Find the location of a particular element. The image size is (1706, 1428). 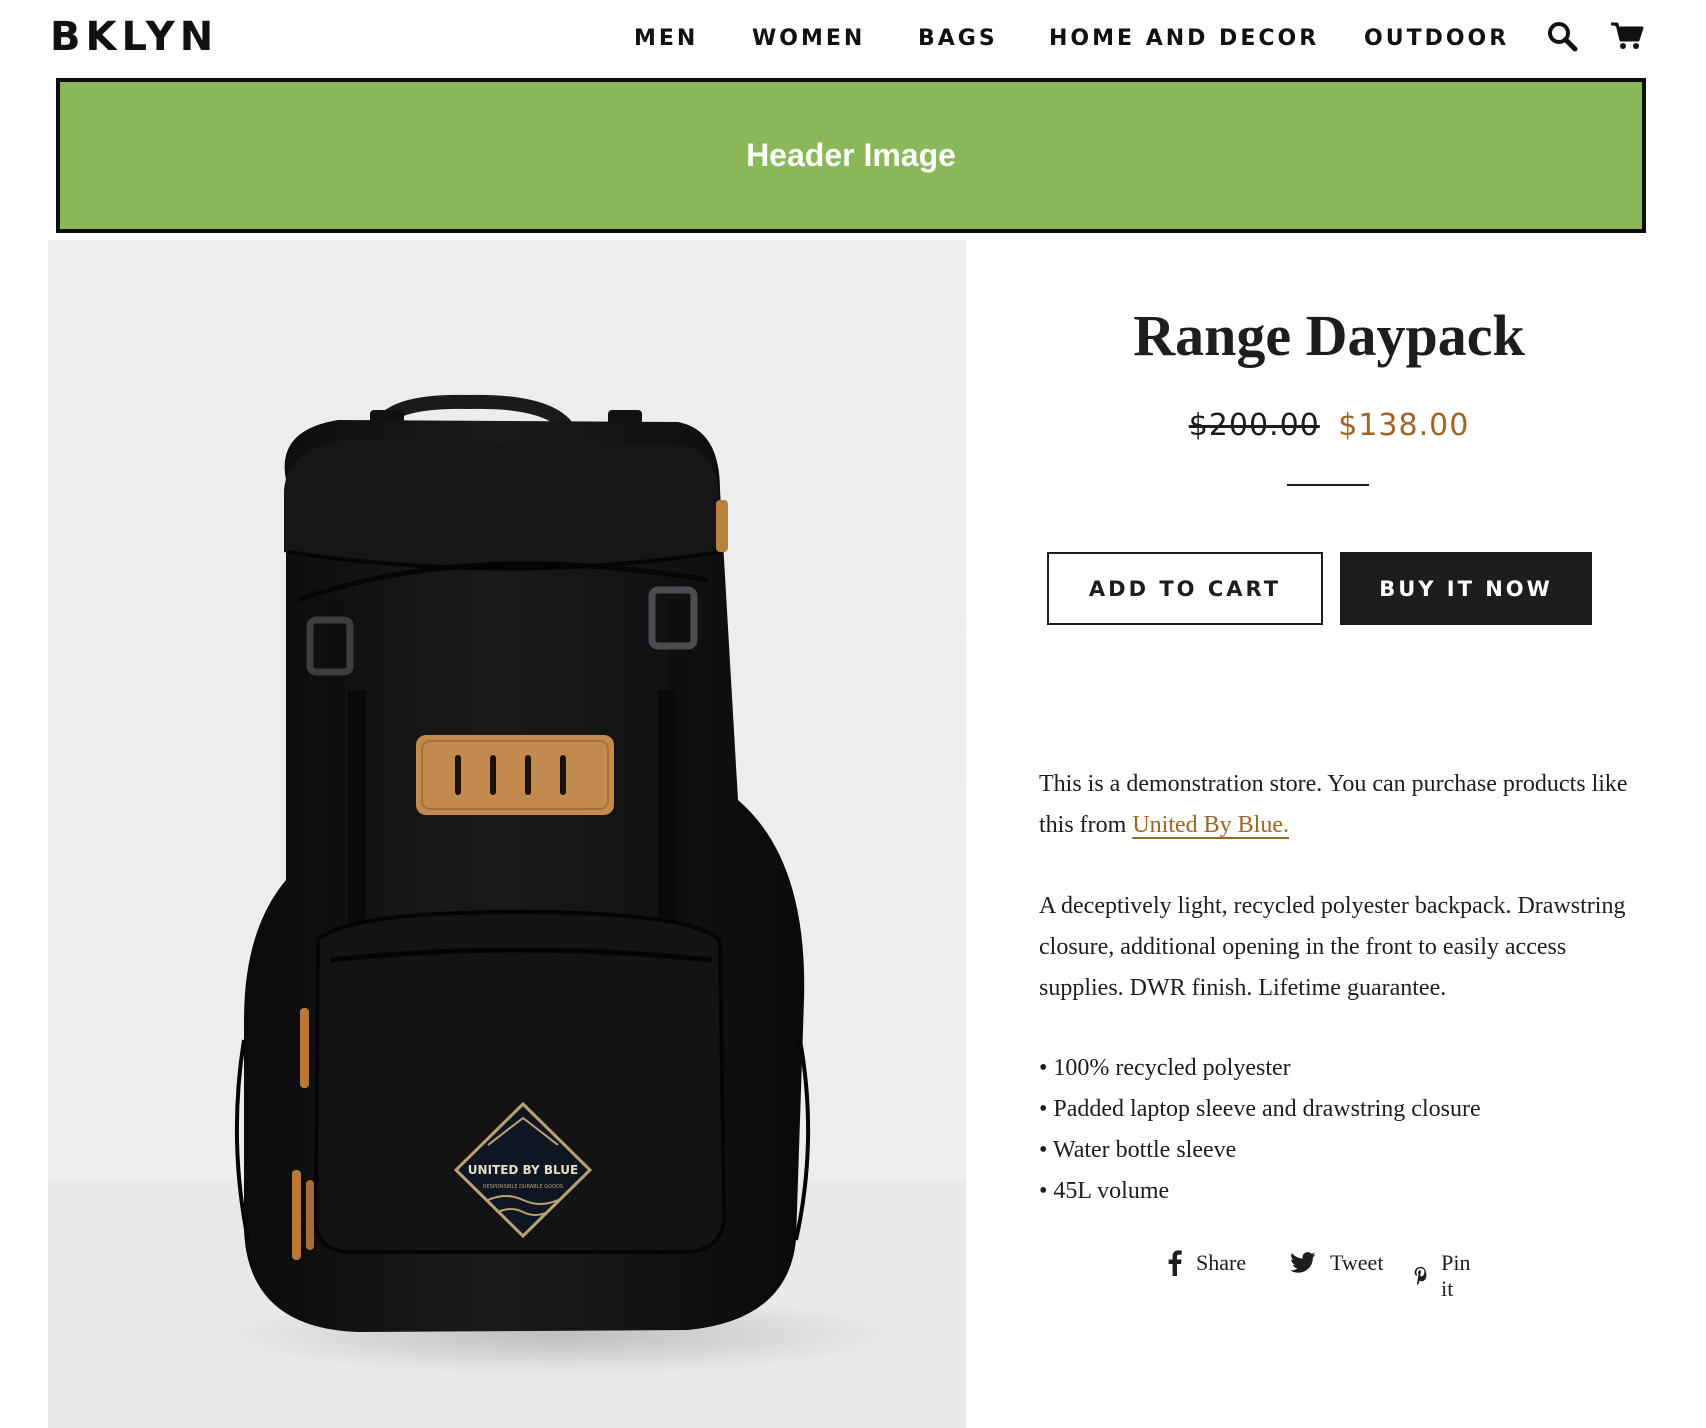

store-logo: BKLYN is located at coordinates (134, 37).